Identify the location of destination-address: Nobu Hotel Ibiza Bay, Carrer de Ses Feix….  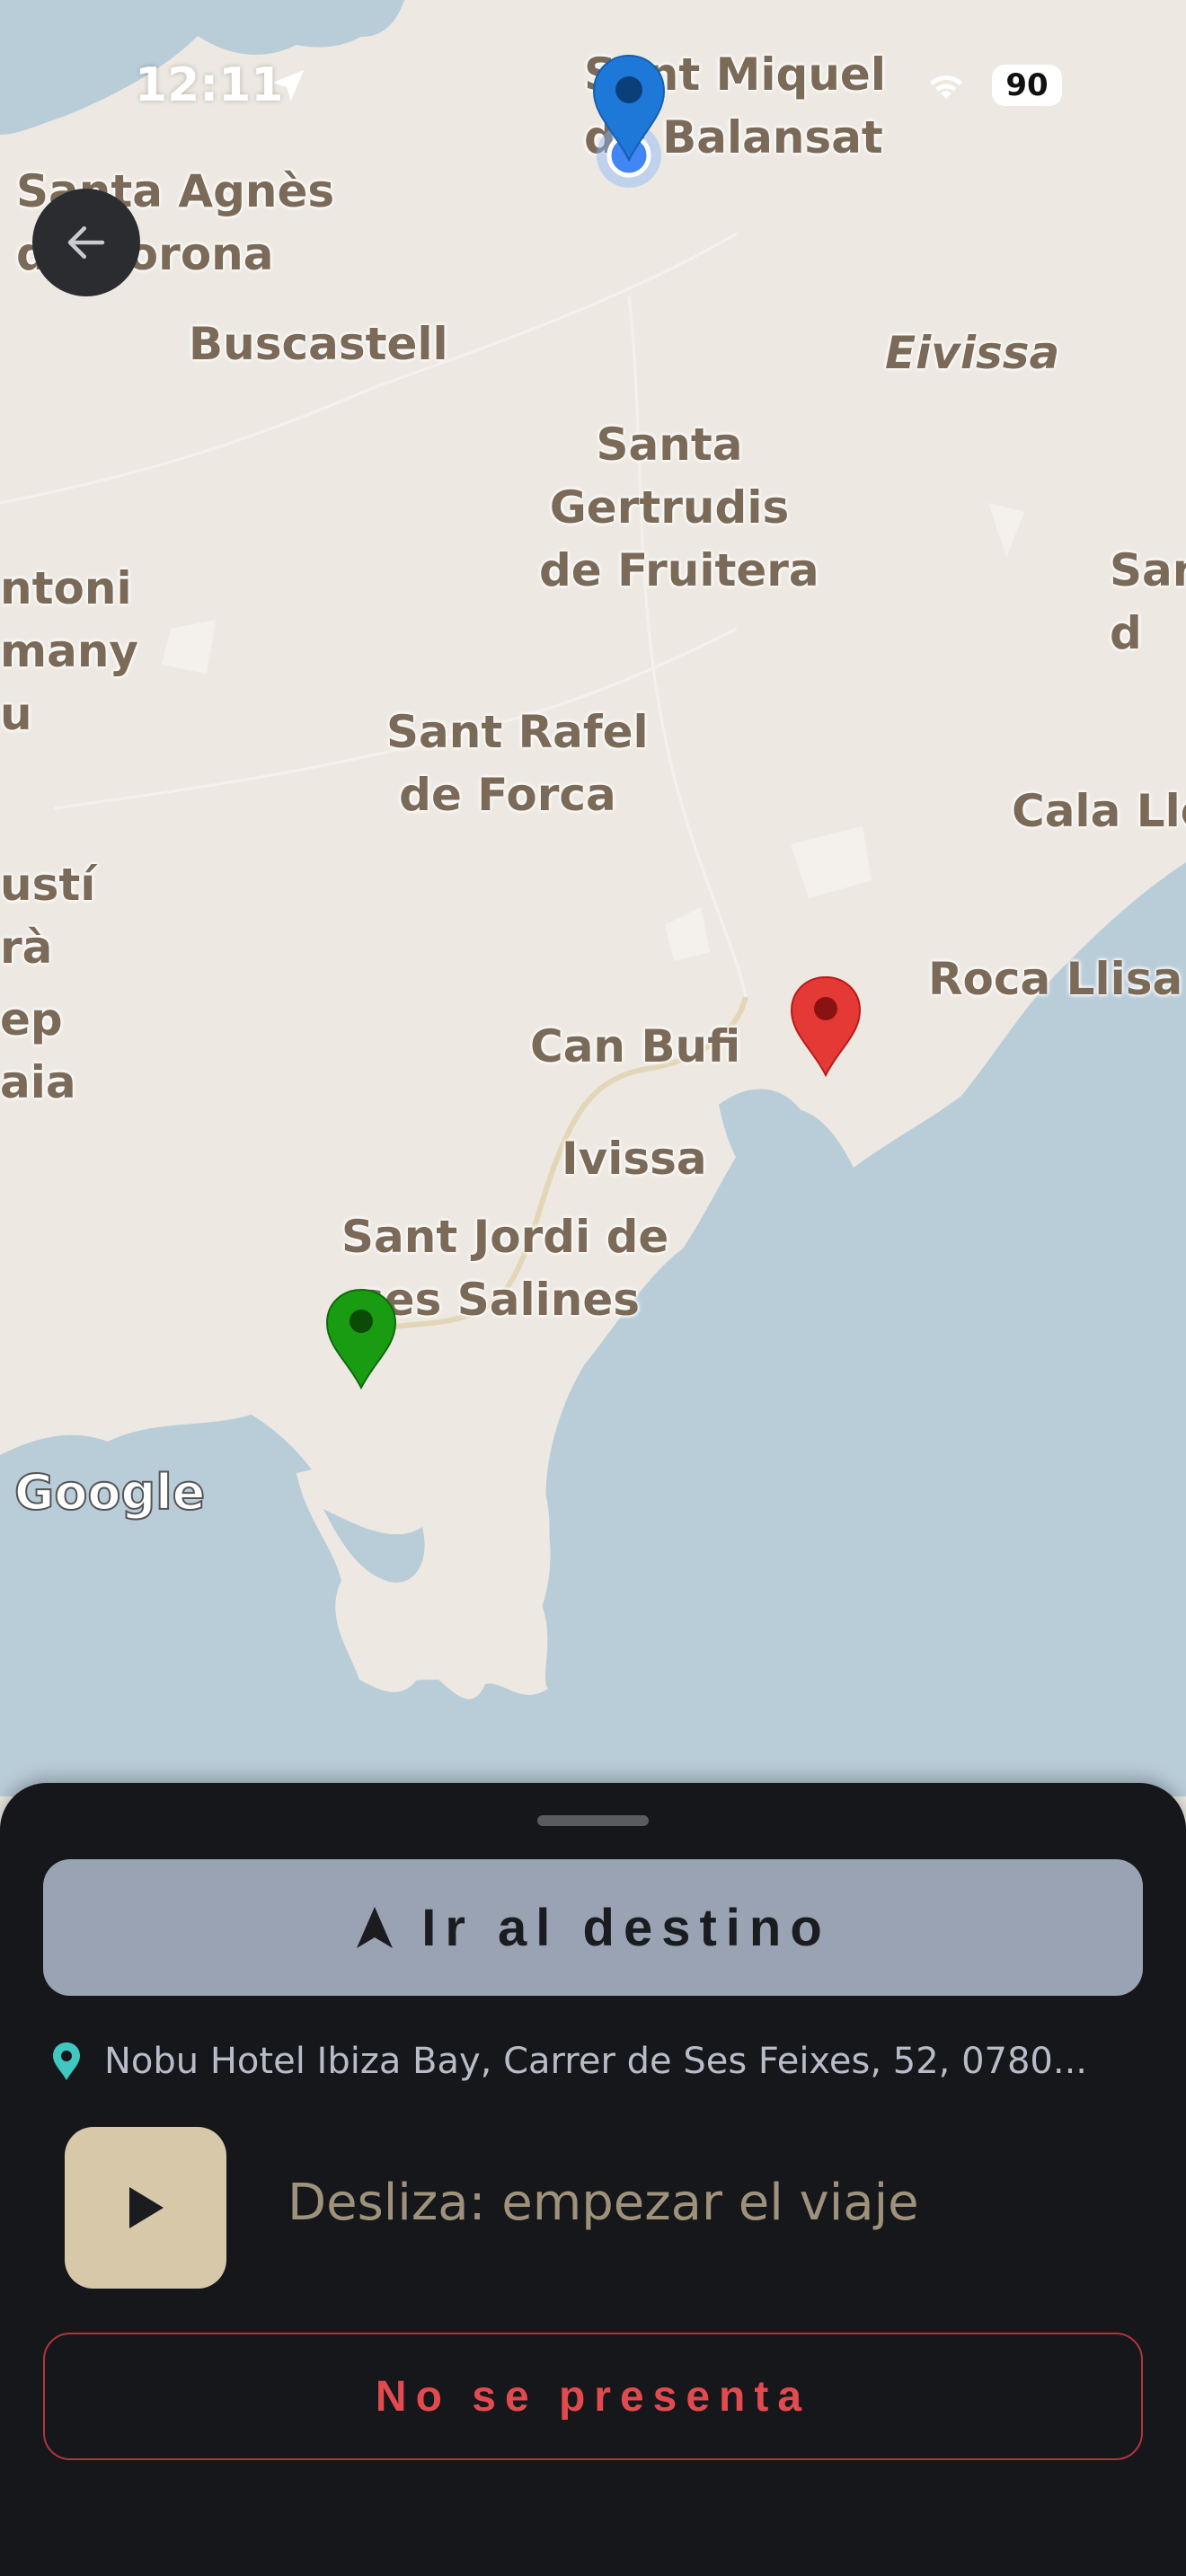
(596, 2061).